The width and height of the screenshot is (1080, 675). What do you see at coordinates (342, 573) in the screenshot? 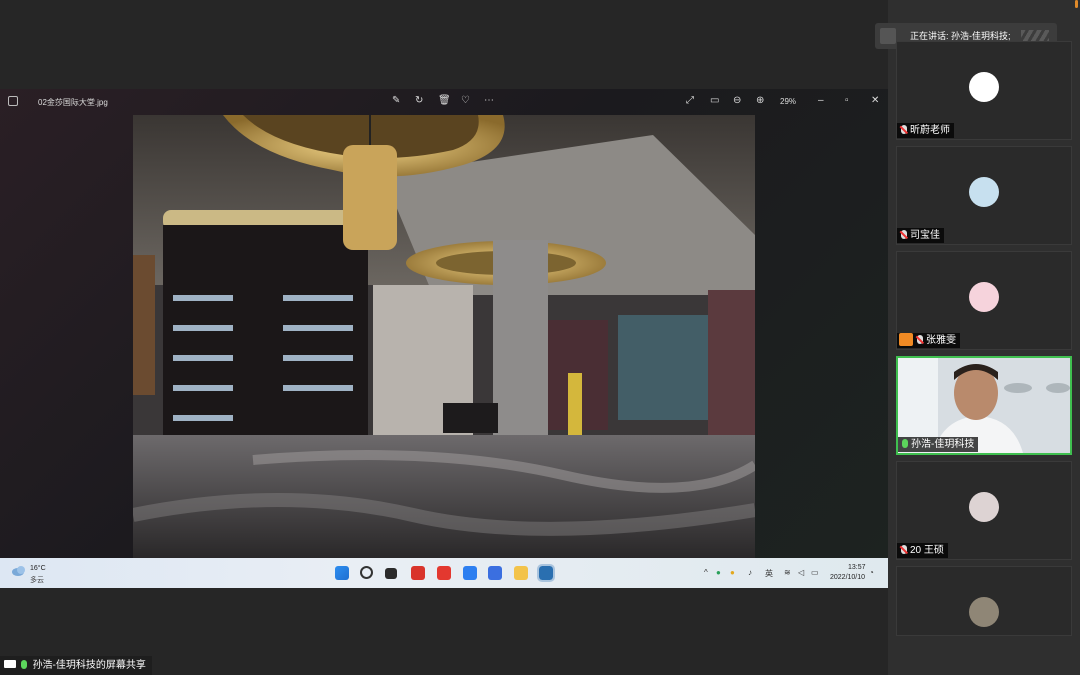
I see `start-icon` at bounding box center [342, 573].